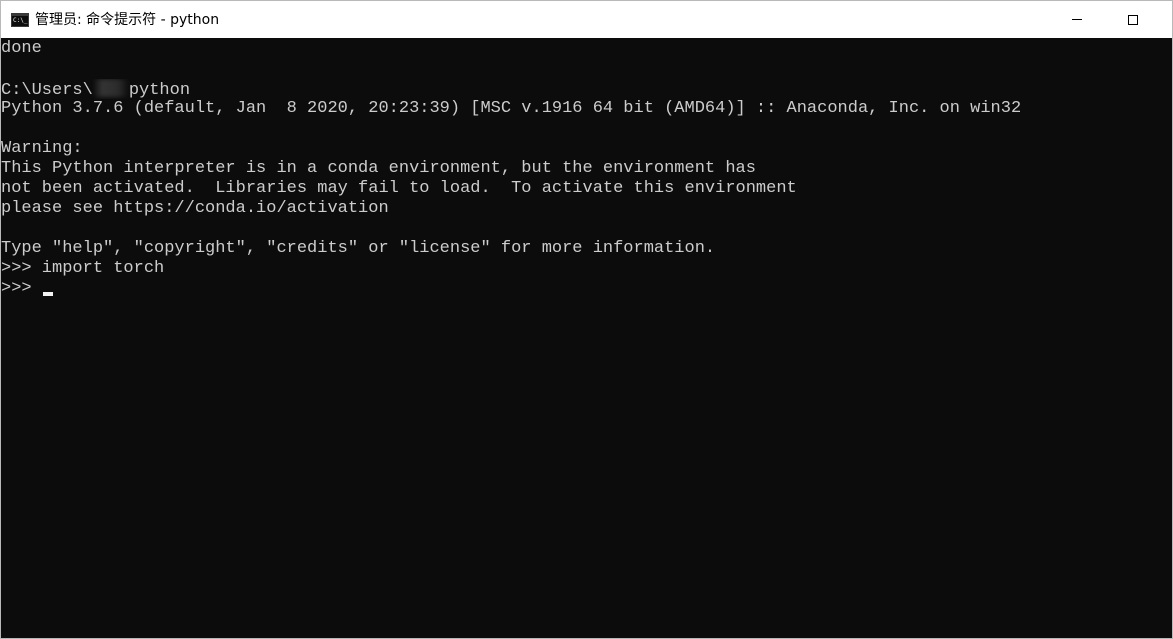 The height and width of the screenshot is (639, 1173). Describe the element at coordinates (20, 20) in the screenshot. I see `cmd-icon: C:\_` at that location.